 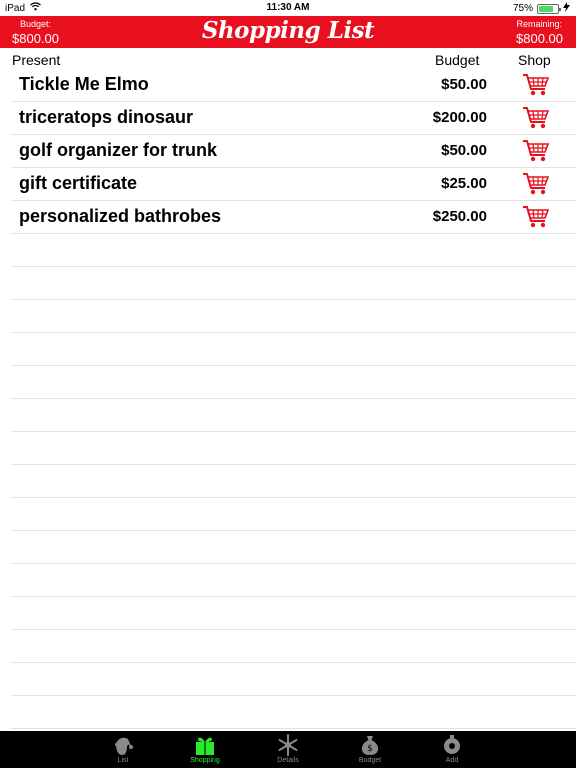 I want to click on remaining-label: Remaining:, so click(x=539, y=24).